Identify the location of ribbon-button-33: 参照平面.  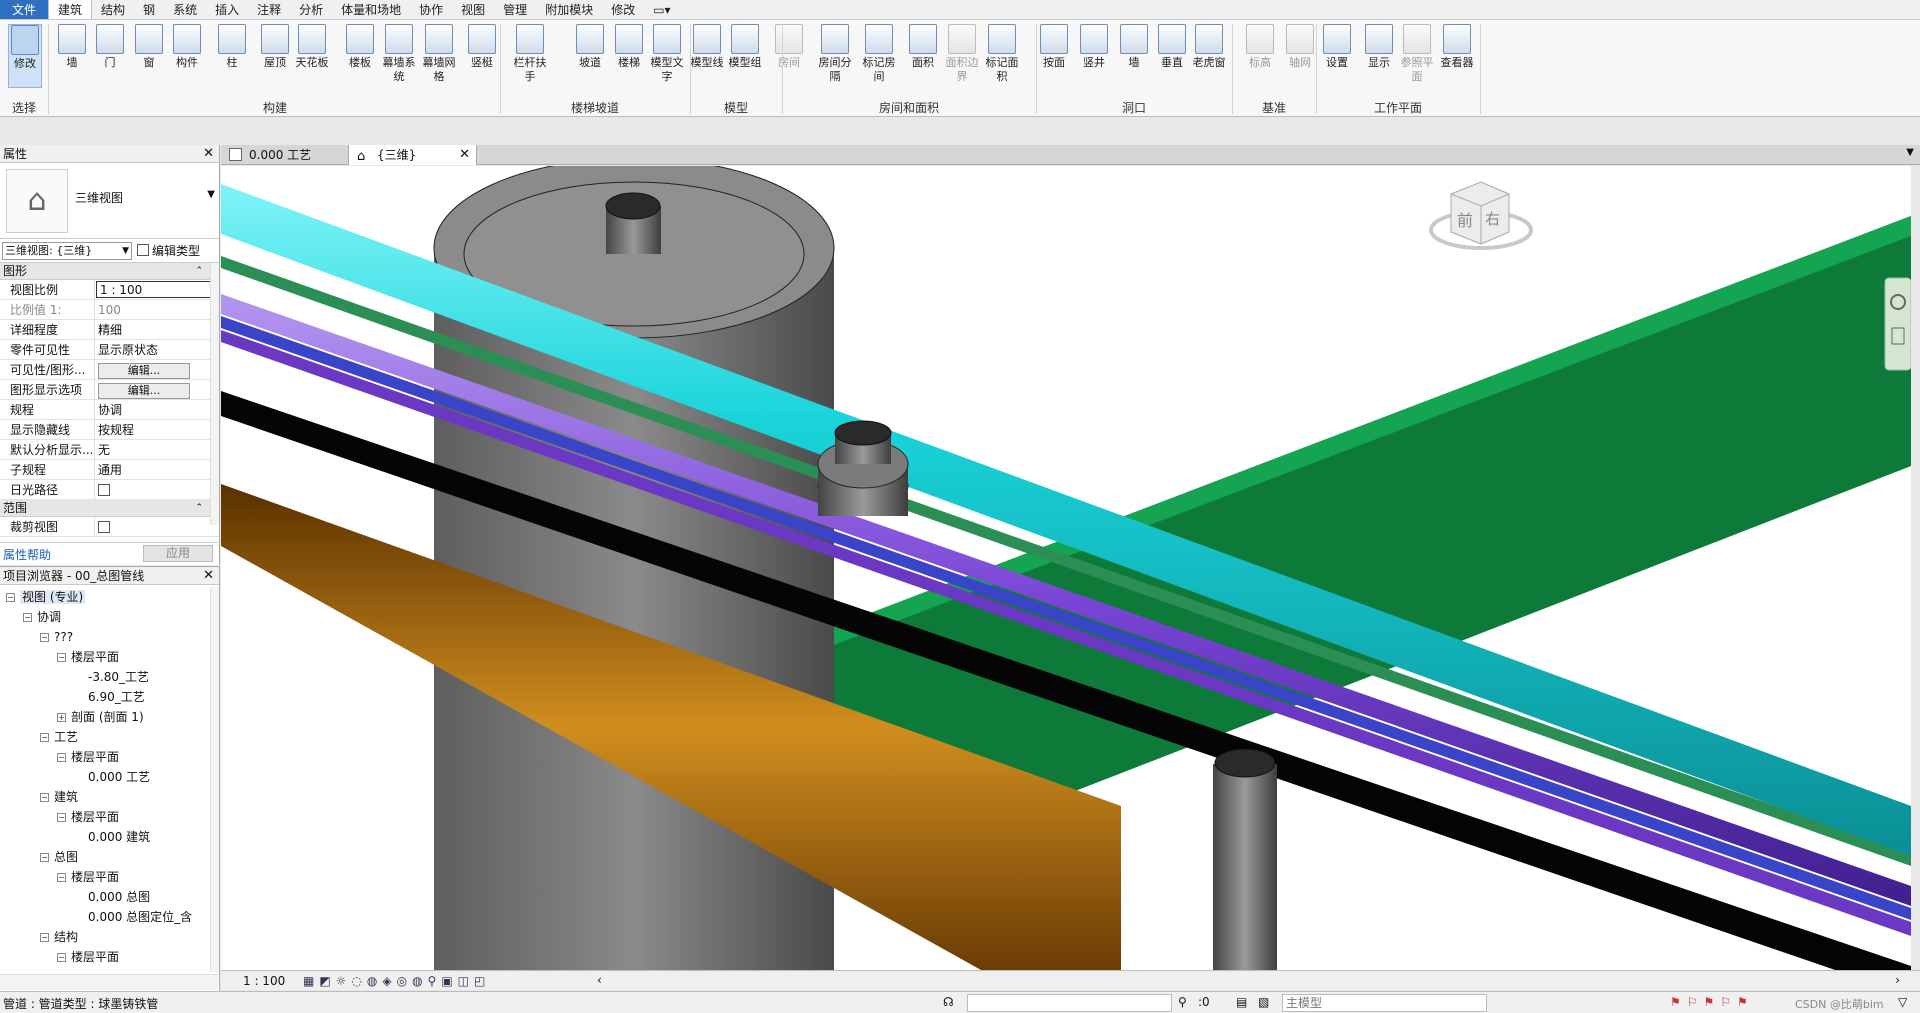
(1417, 54).